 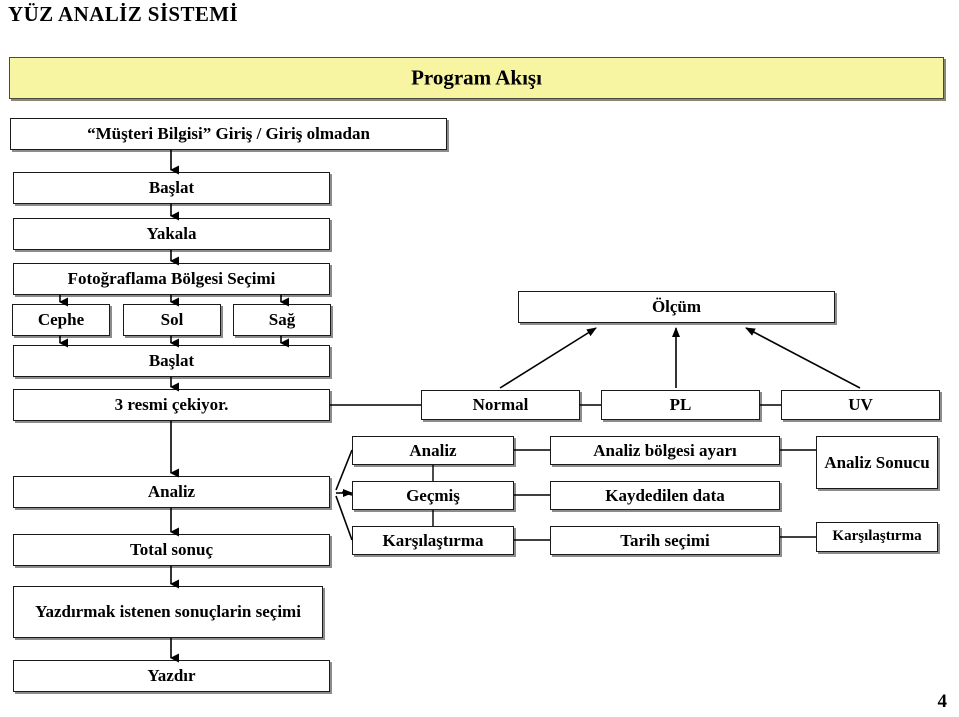 I want to click on banner-title: Program Akışı, so click(x=476, y=77).